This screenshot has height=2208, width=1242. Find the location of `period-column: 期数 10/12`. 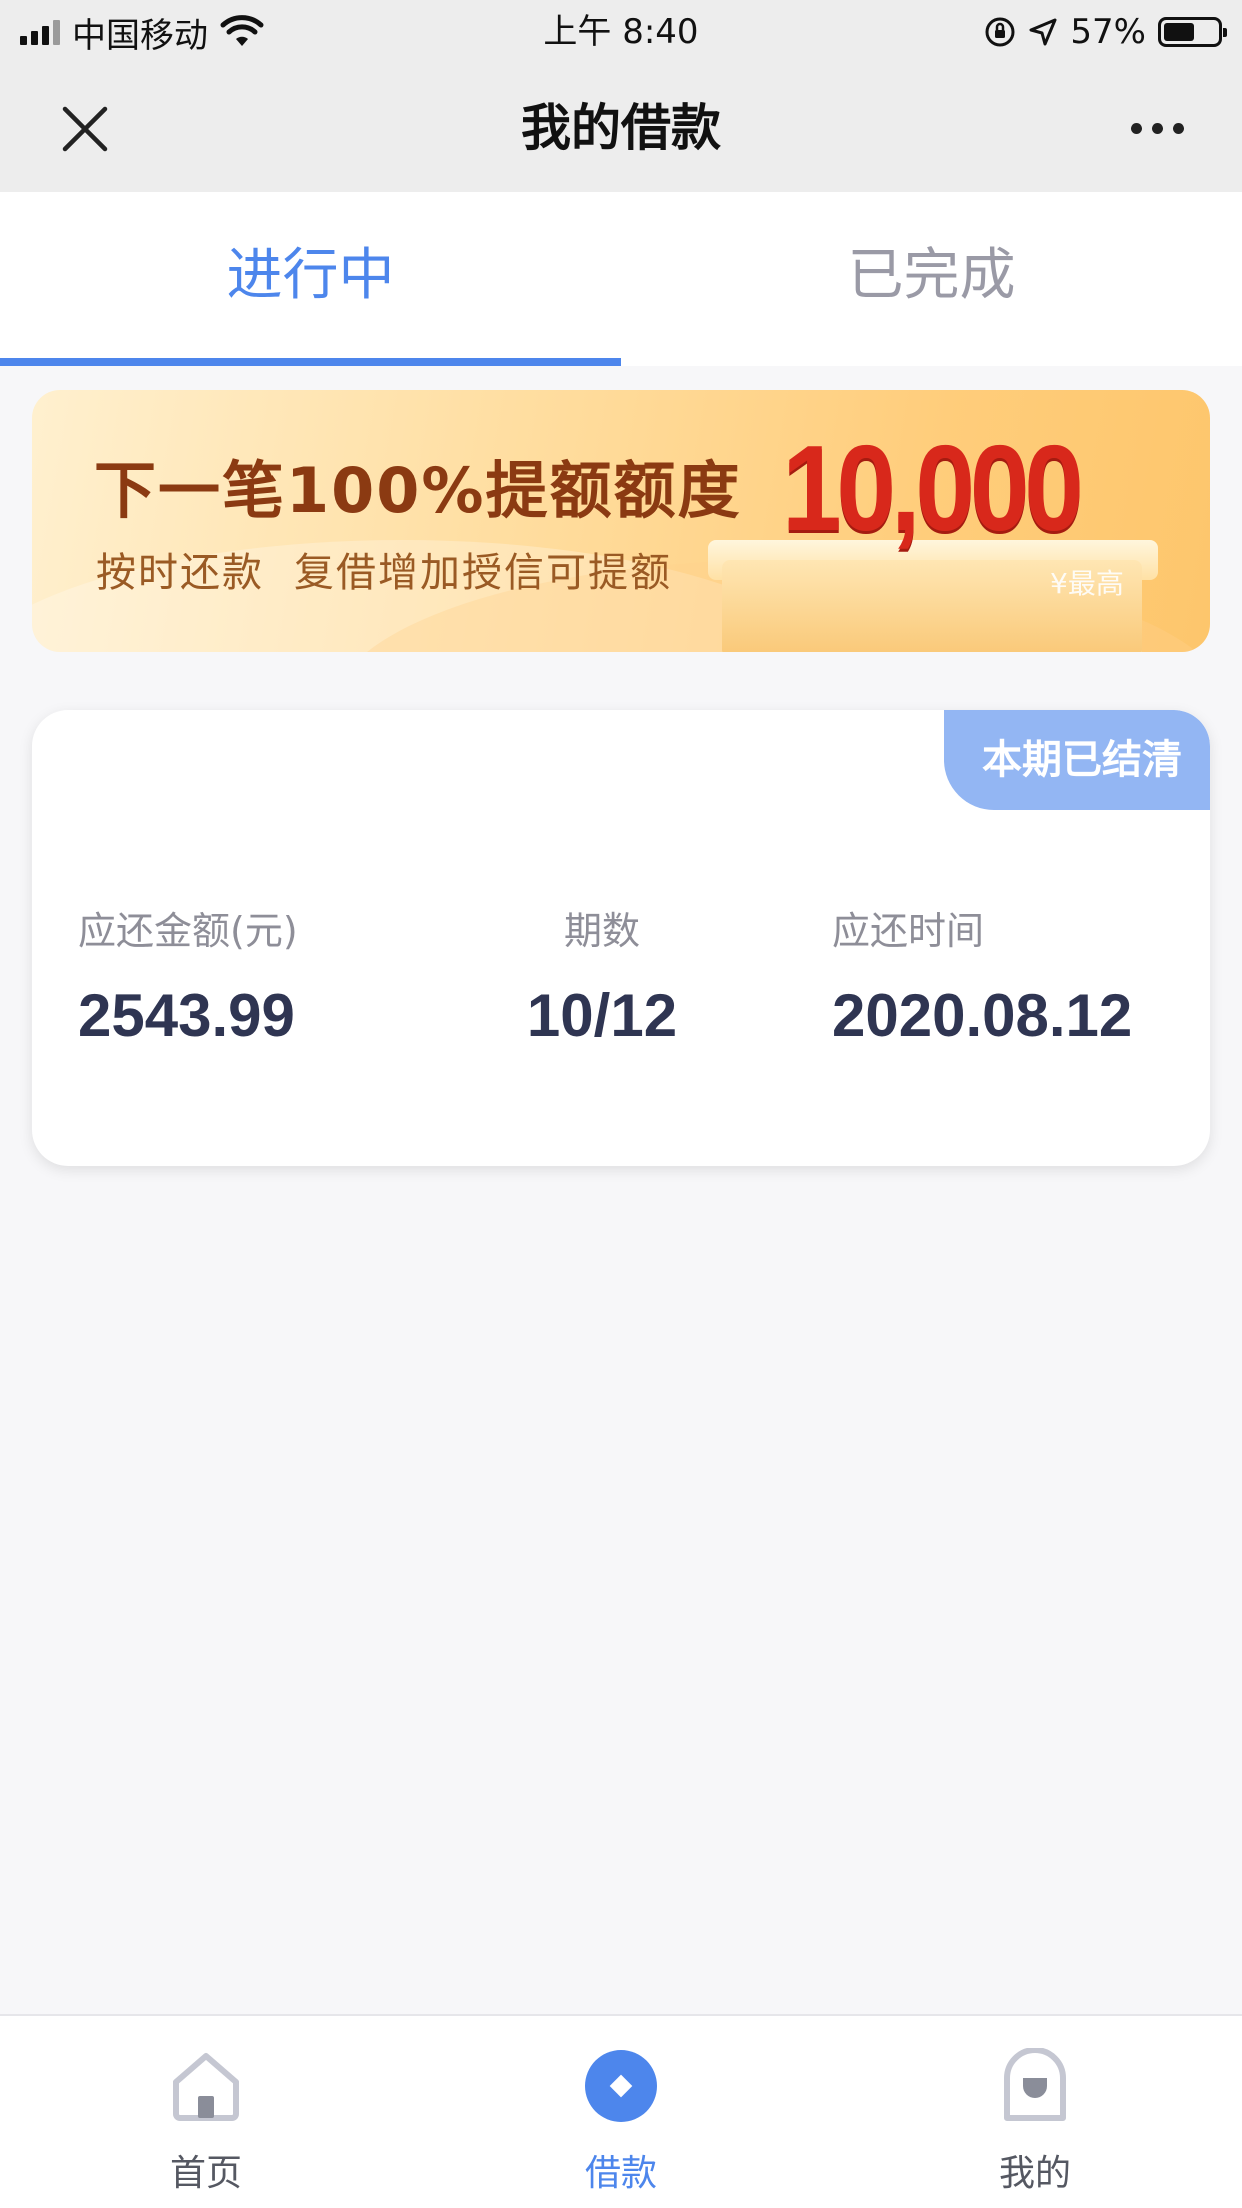

period-column: 期数 10/12 is located at coordinates (602, 975).